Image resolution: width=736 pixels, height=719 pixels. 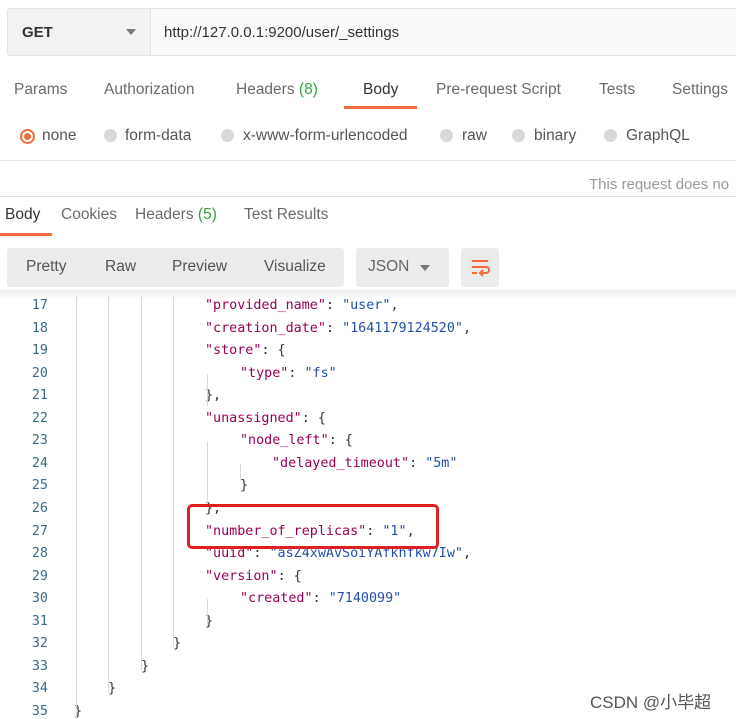 I want to click on line-number: 20, so click(x=39, y=373).